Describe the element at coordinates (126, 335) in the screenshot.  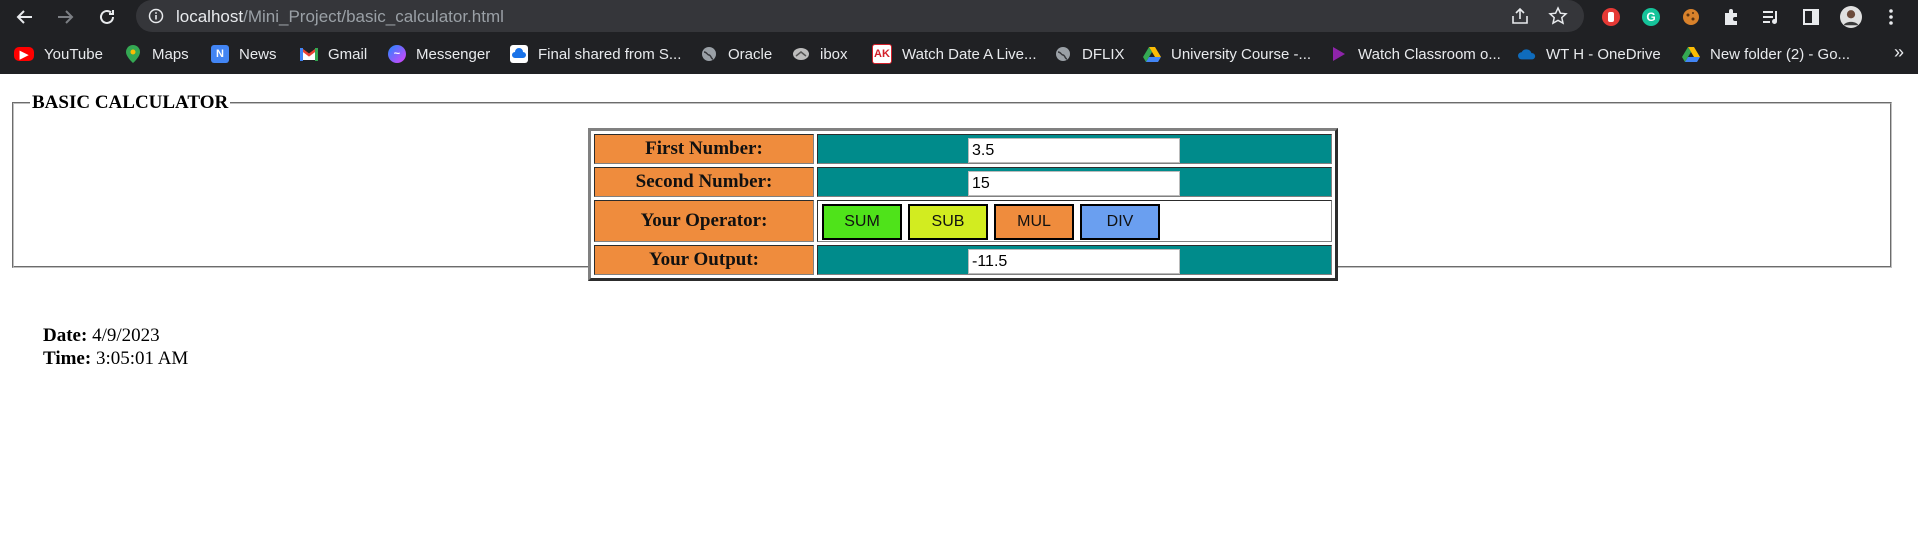
I see `date-value: 4/9/2023` at that location.